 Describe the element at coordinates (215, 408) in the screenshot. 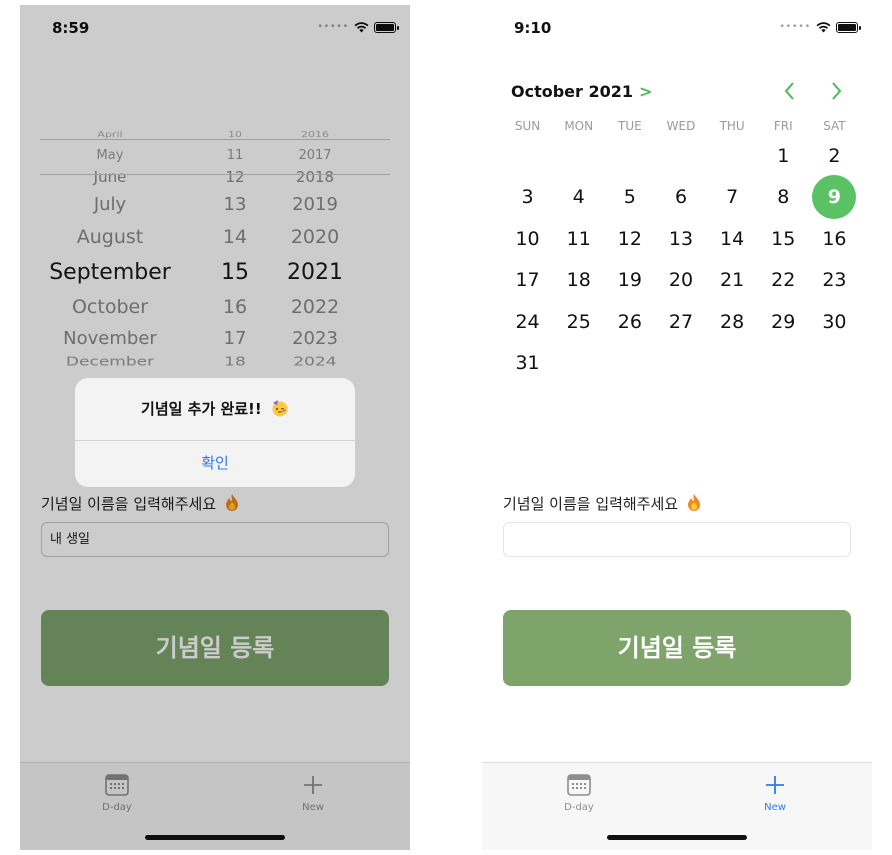

I see `alert-title: 기념일 추가 완료!!` at that location.